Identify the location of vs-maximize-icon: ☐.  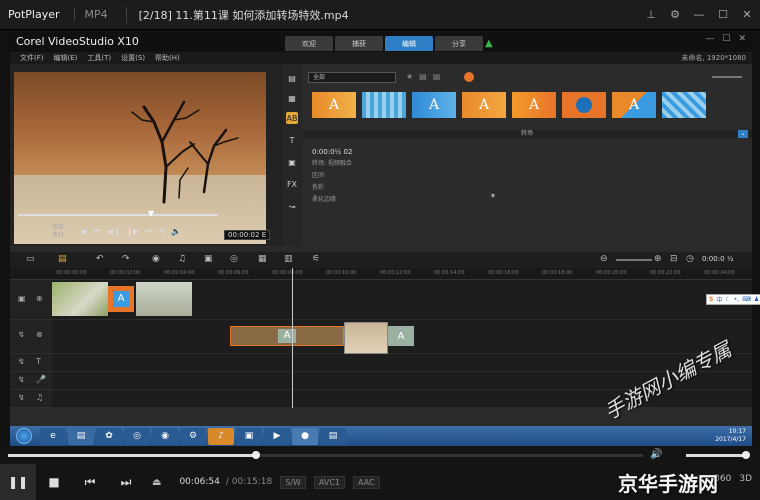
(726, 39).